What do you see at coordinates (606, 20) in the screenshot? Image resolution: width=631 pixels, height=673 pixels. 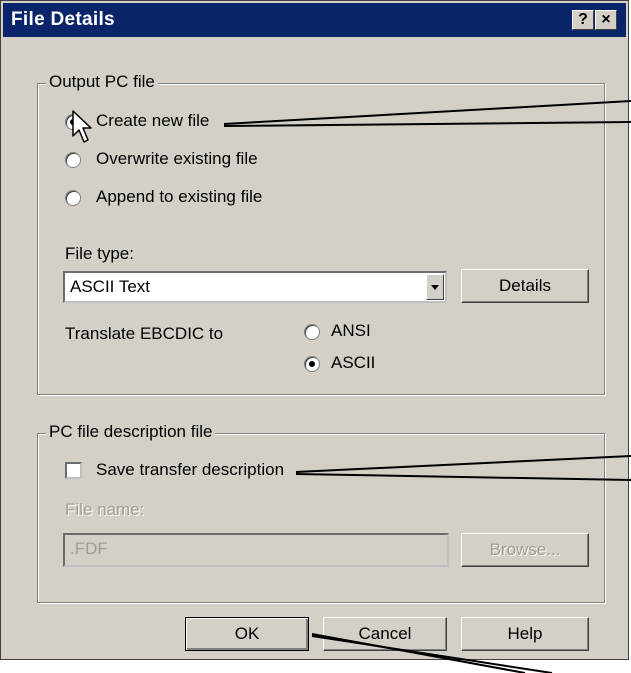 I see `close-icon: ×` at bounding box center [606, 20].